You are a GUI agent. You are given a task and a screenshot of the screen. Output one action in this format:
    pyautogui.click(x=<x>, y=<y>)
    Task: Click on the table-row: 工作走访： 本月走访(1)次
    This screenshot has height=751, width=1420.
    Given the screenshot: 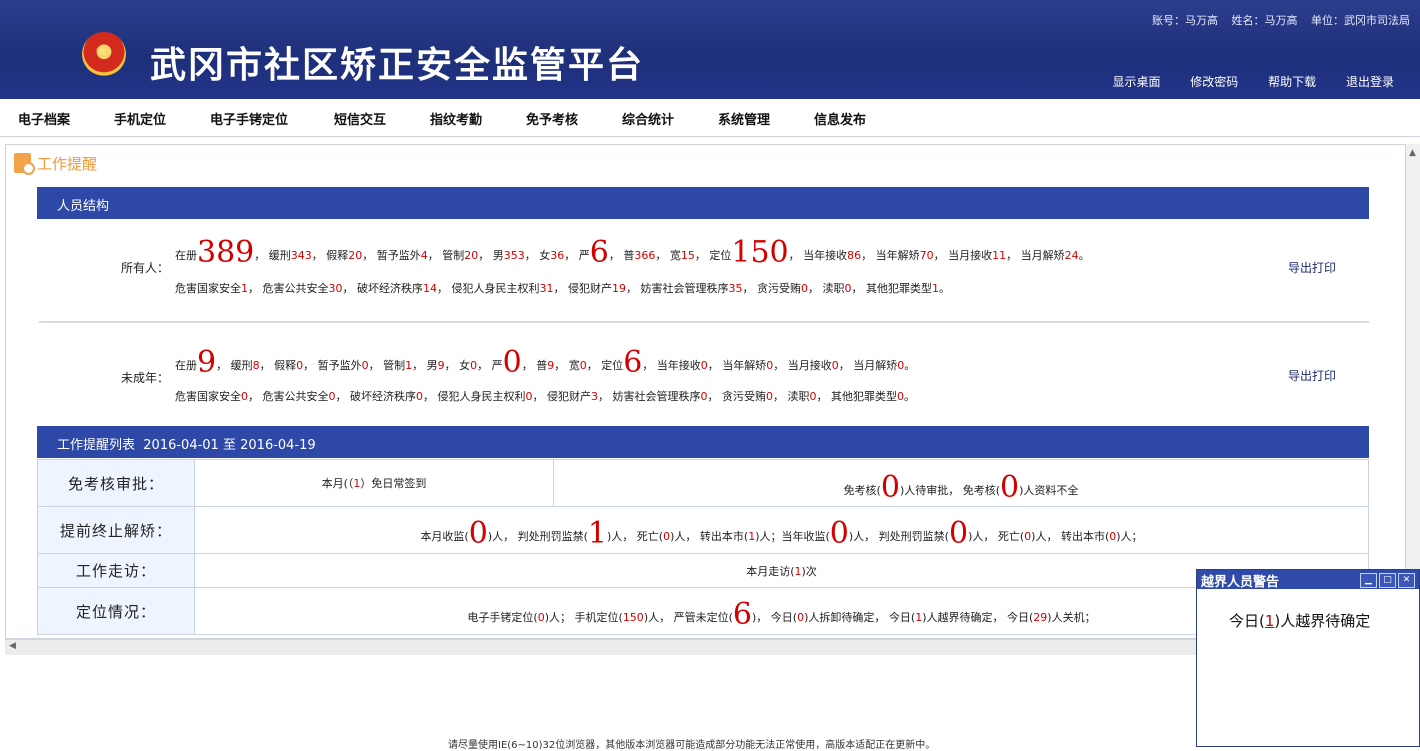 What is the action you would take?
    pyautogui.click(x=703, y=570)
    